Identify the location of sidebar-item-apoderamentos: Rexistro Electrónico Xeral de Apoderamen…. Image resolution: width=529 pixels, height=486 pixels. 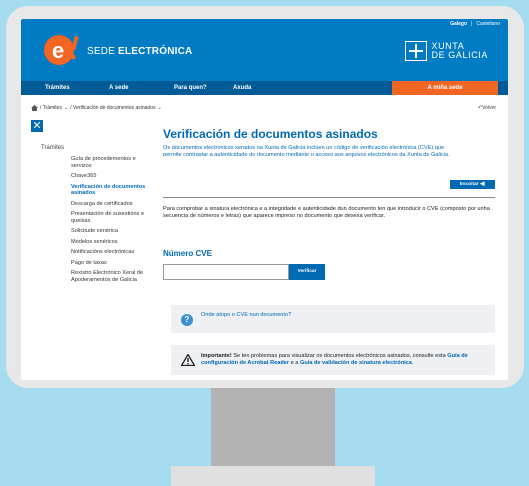
(110, 276).